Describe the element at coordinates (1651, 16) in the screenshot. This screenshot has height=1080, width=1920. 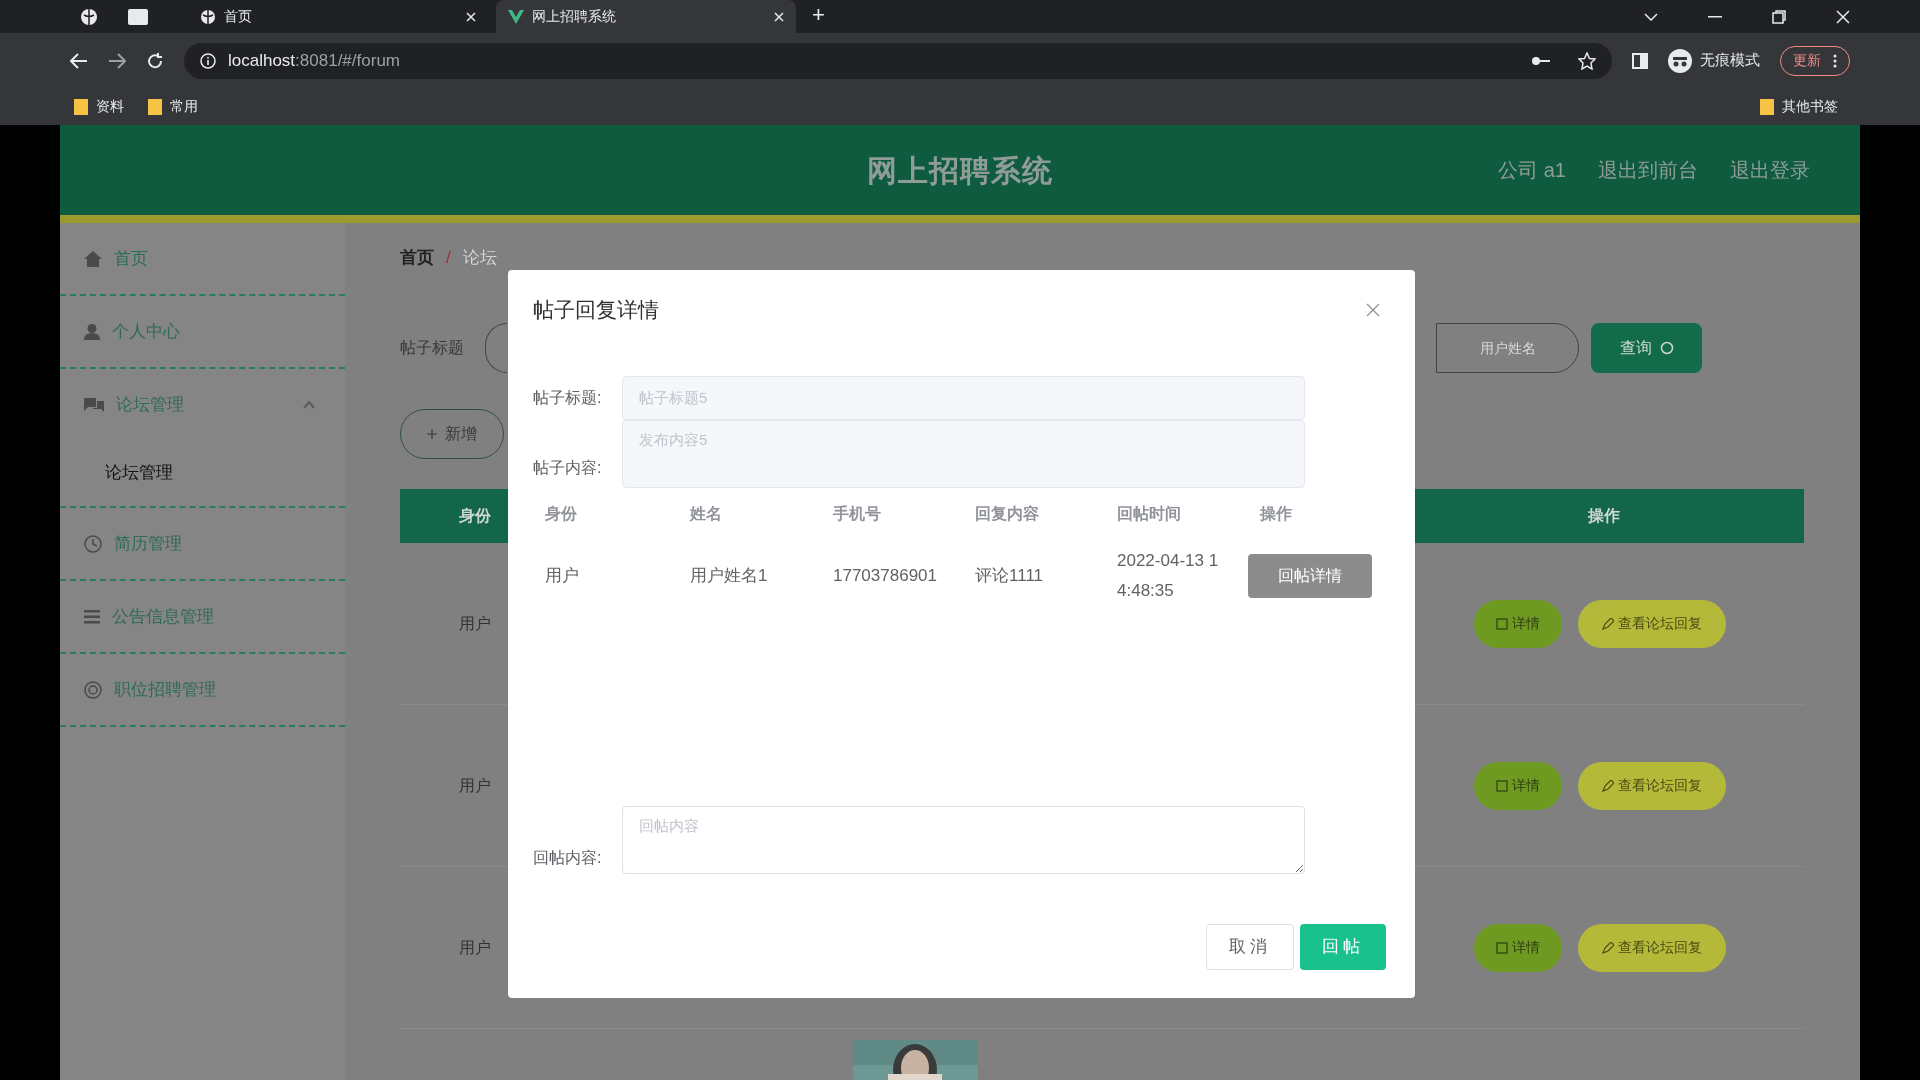
I see `chevron-down-icon` at that location.